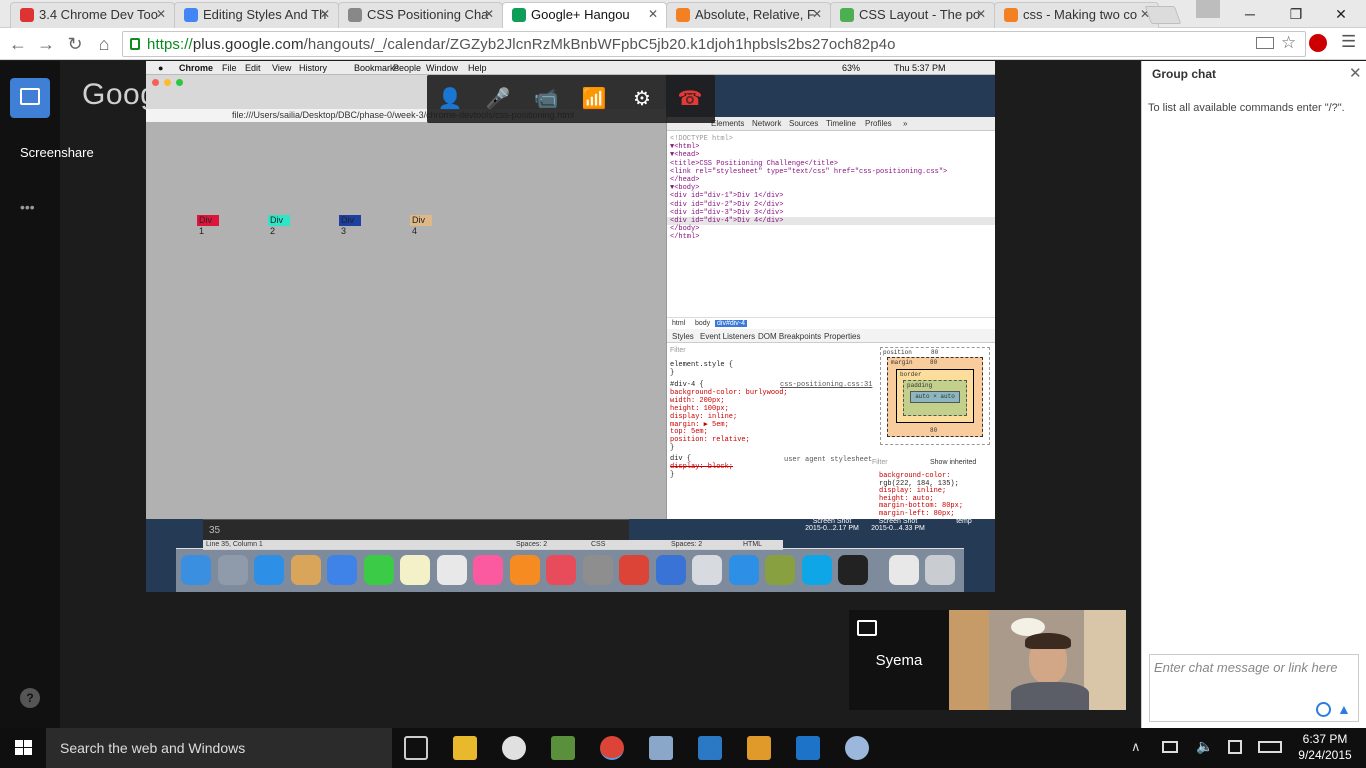 Image resolution: width=1366 pixels, height=768 pixels. What do you see at coordinates (670, 570) in the screenshot?
I see `bluetooth-icon` at bounding box center [670, 570].